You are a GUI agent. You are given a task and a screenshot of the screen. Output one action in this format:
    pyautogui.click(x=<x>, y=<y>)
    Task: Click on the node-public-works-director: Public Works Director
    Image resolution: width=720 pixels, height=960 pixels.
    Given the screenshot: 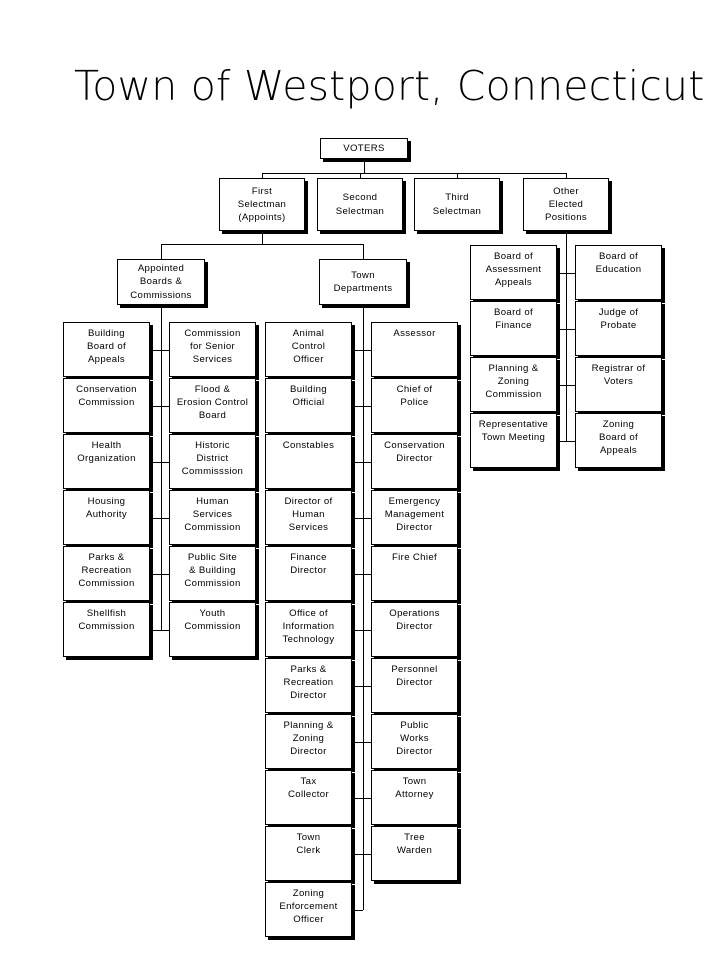 What is the action you would take?
    pyautogui.click(x=414, y=741)
    